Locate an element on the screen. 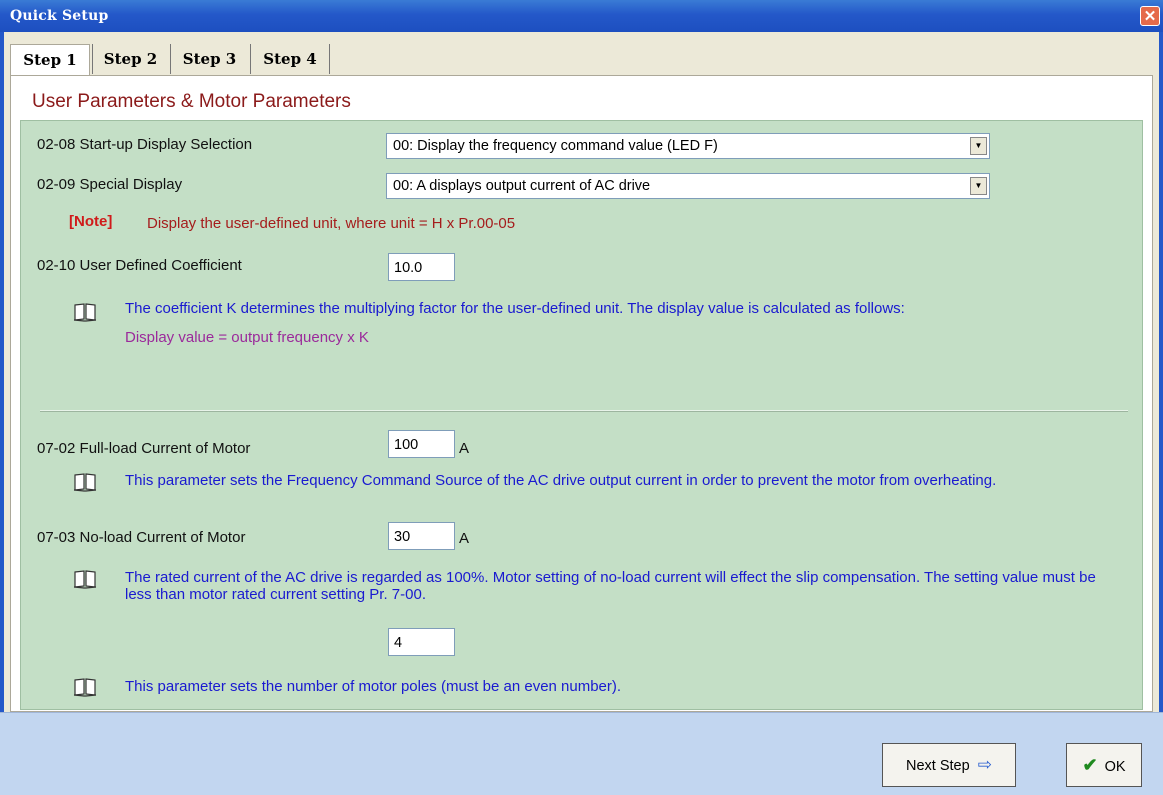 The height and width of the screenshot is (795, 1163). ok-label: OK is located at coordinates (1115, 767).